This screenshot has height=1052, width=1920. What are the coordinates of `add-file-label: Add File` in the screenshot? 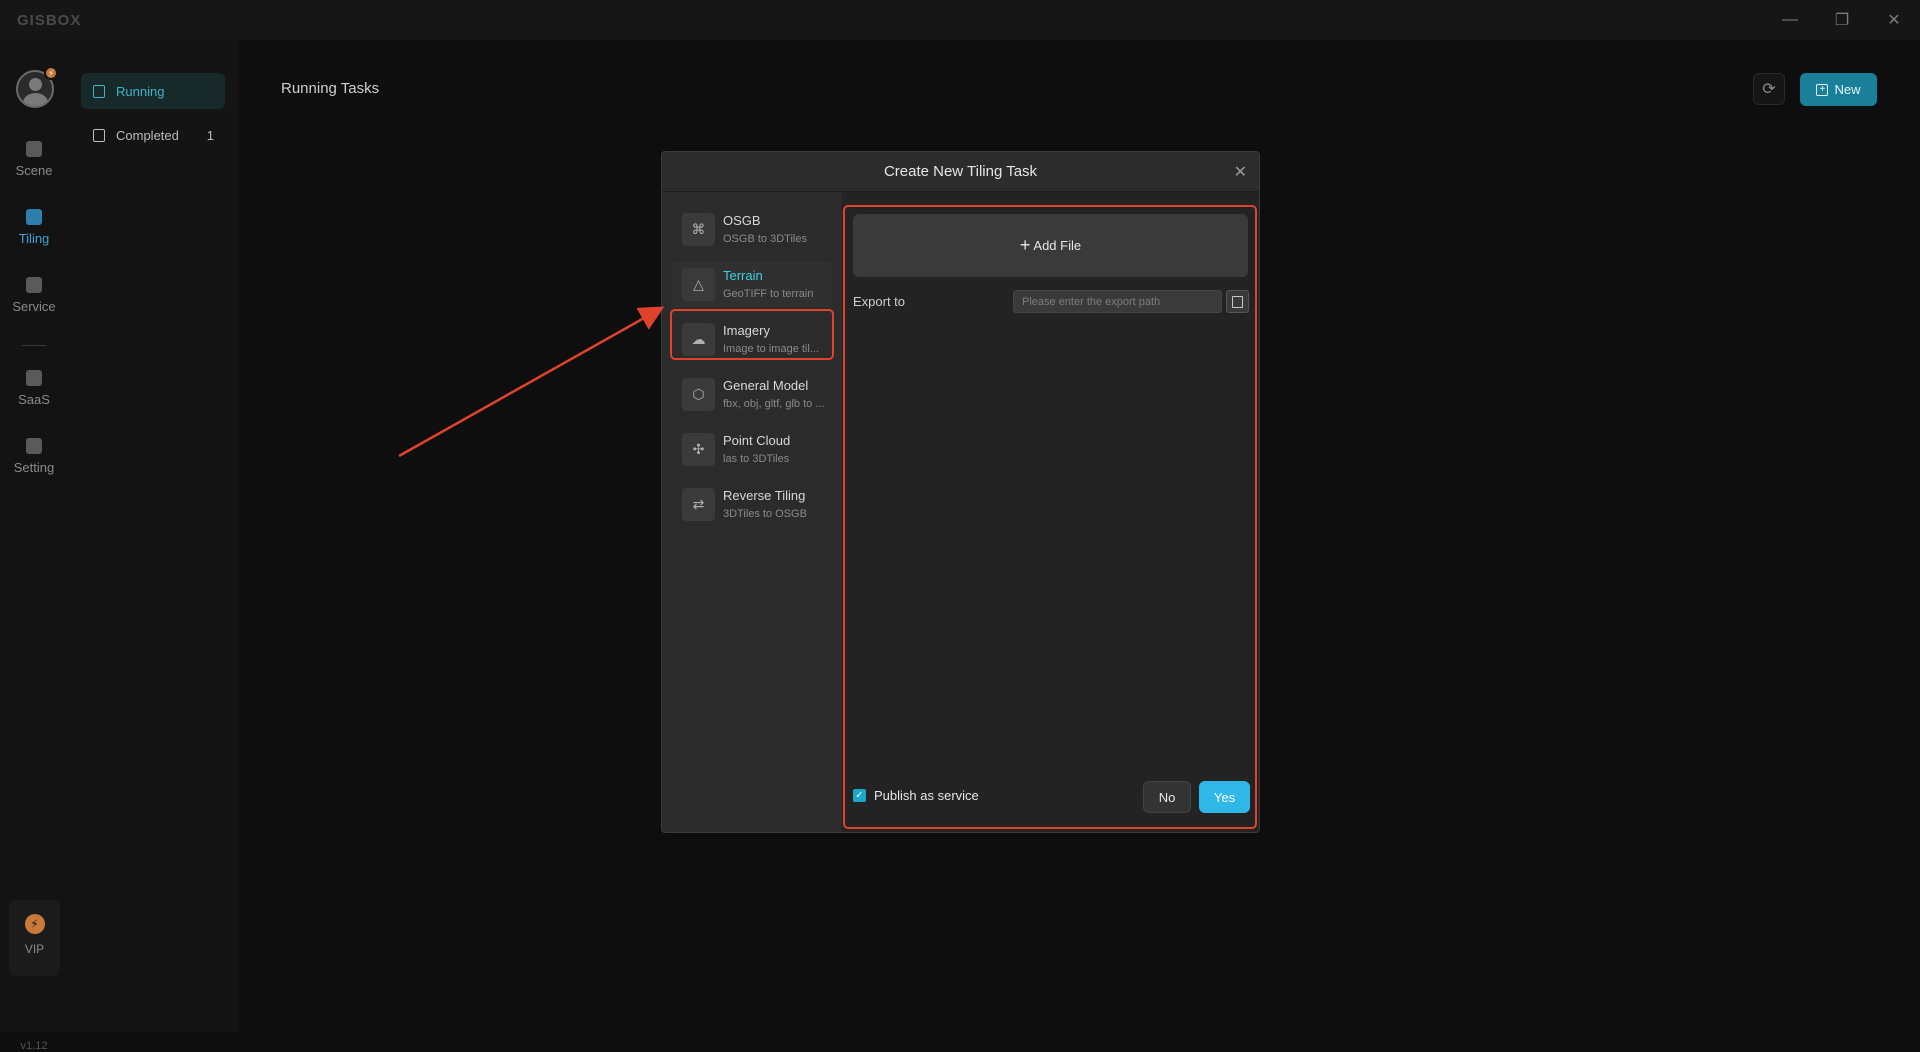 It's located at (1057, 245).